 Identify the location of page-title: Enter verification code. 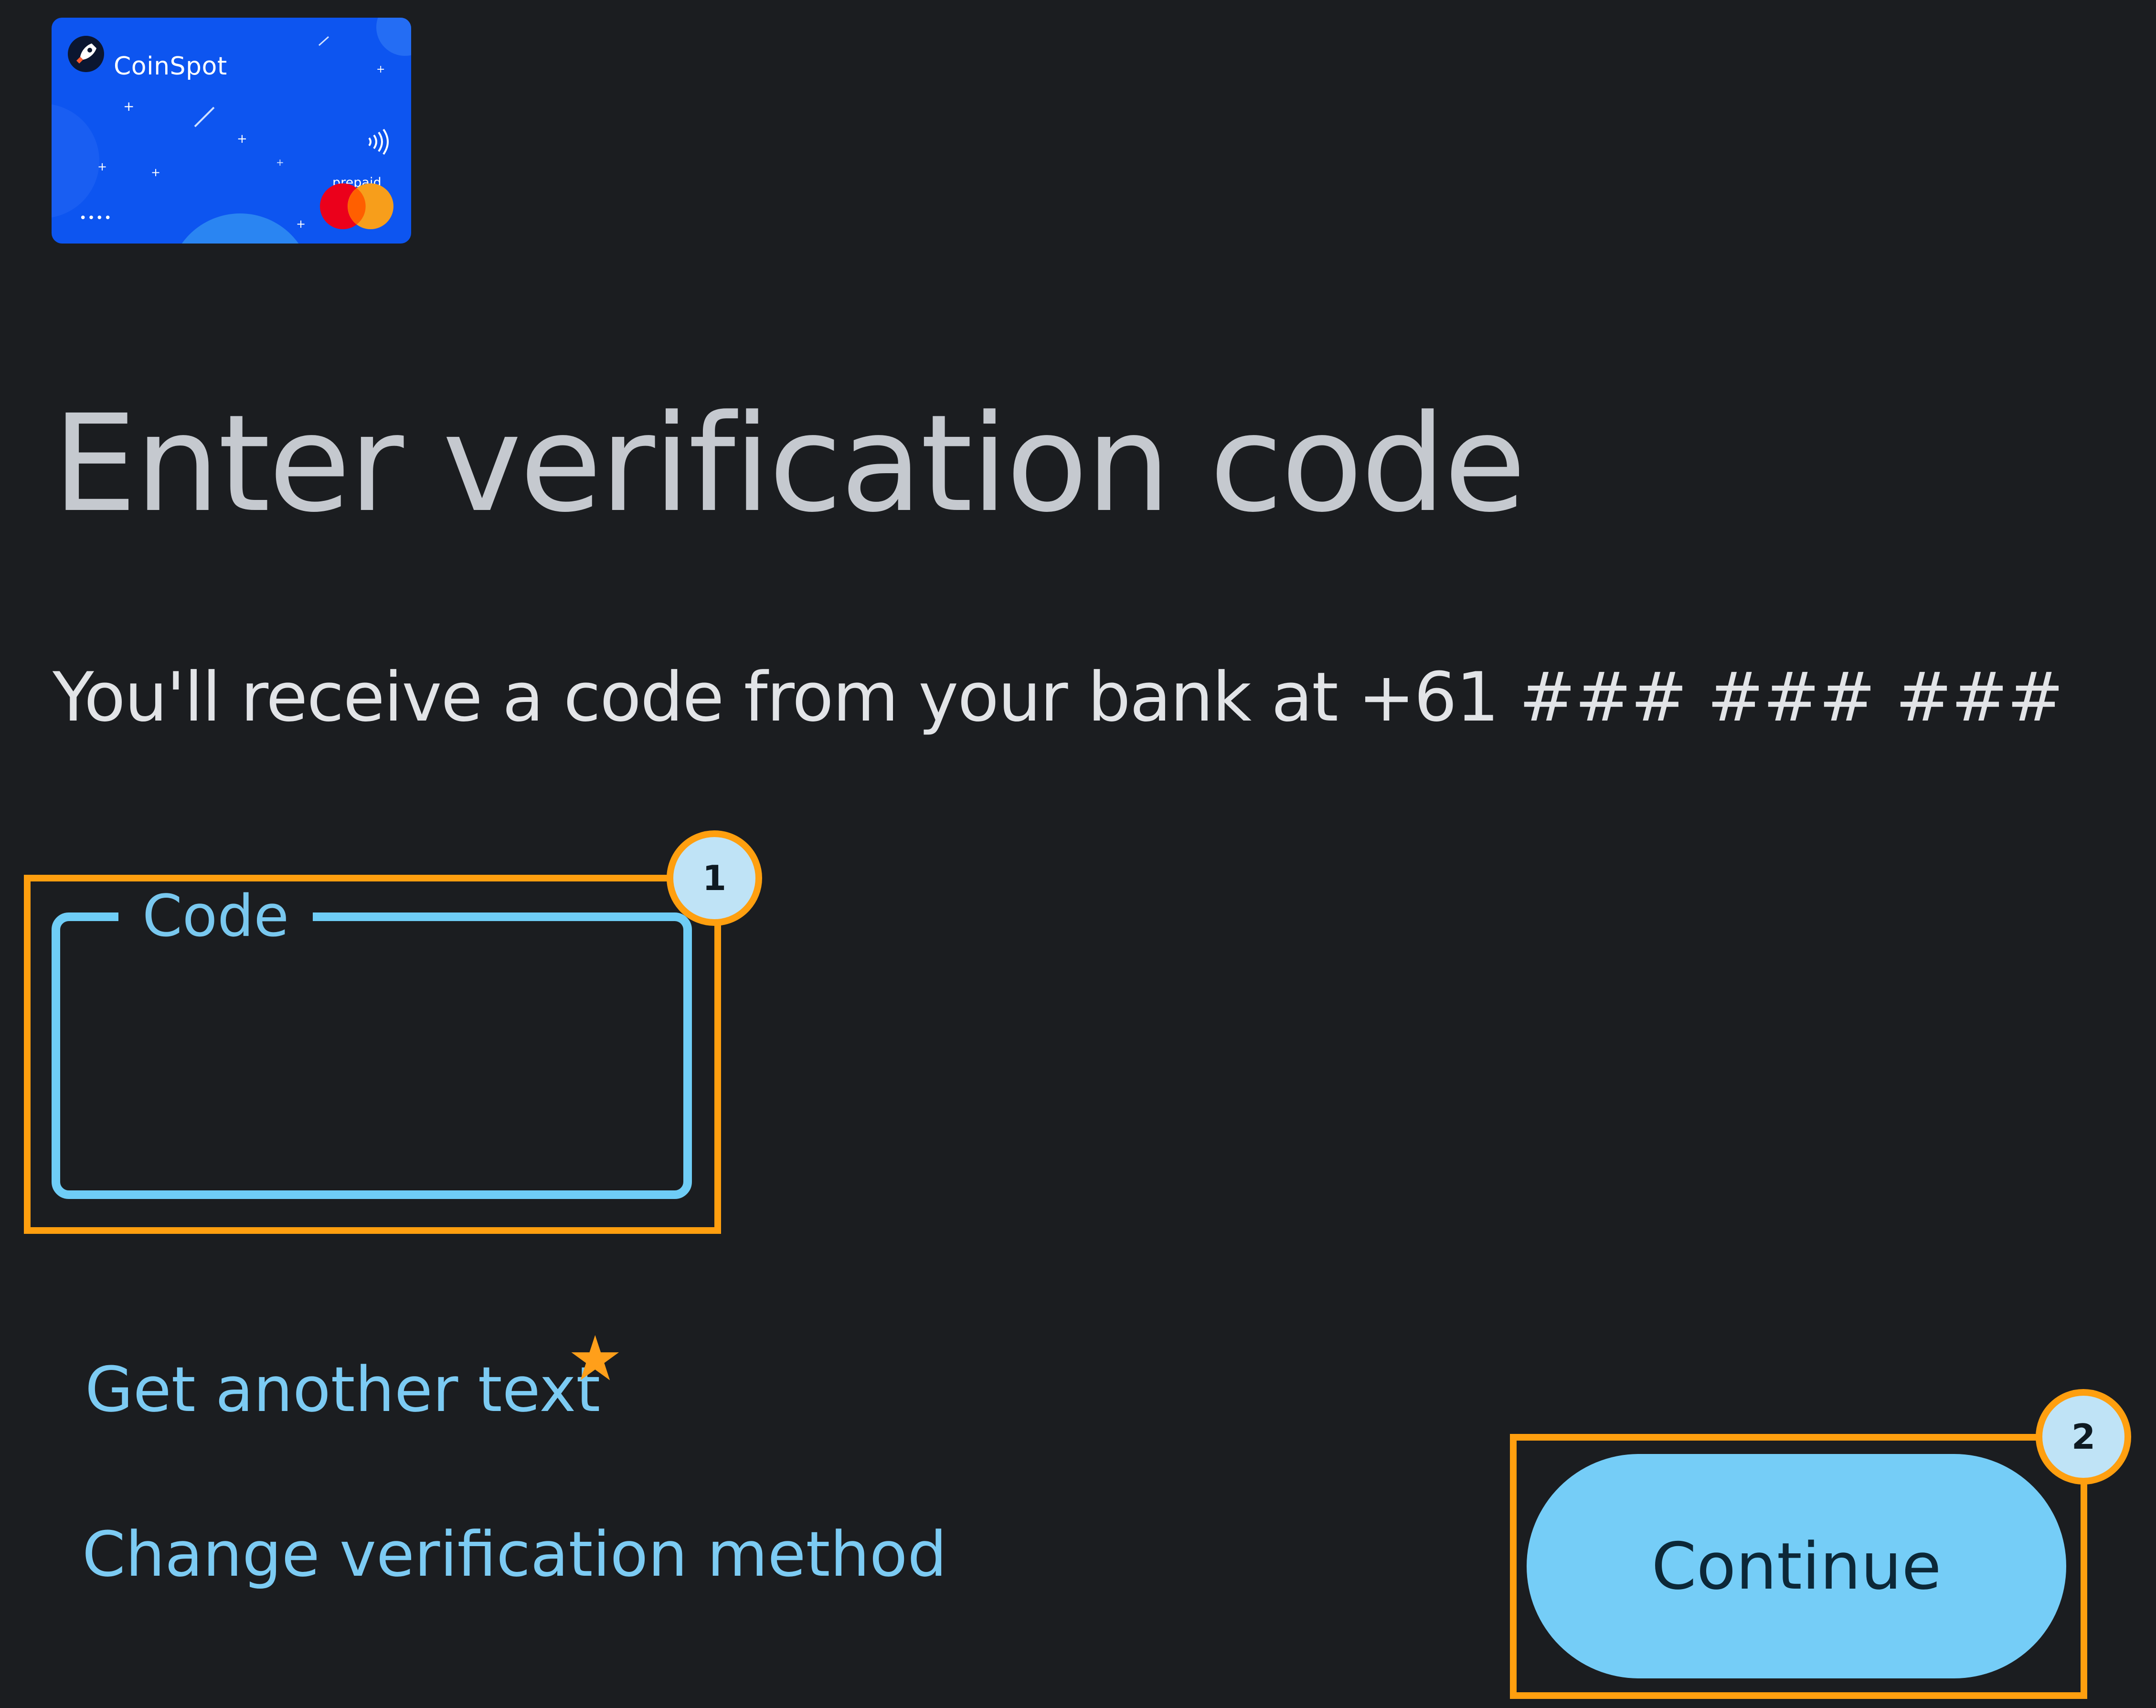
(789, 464).